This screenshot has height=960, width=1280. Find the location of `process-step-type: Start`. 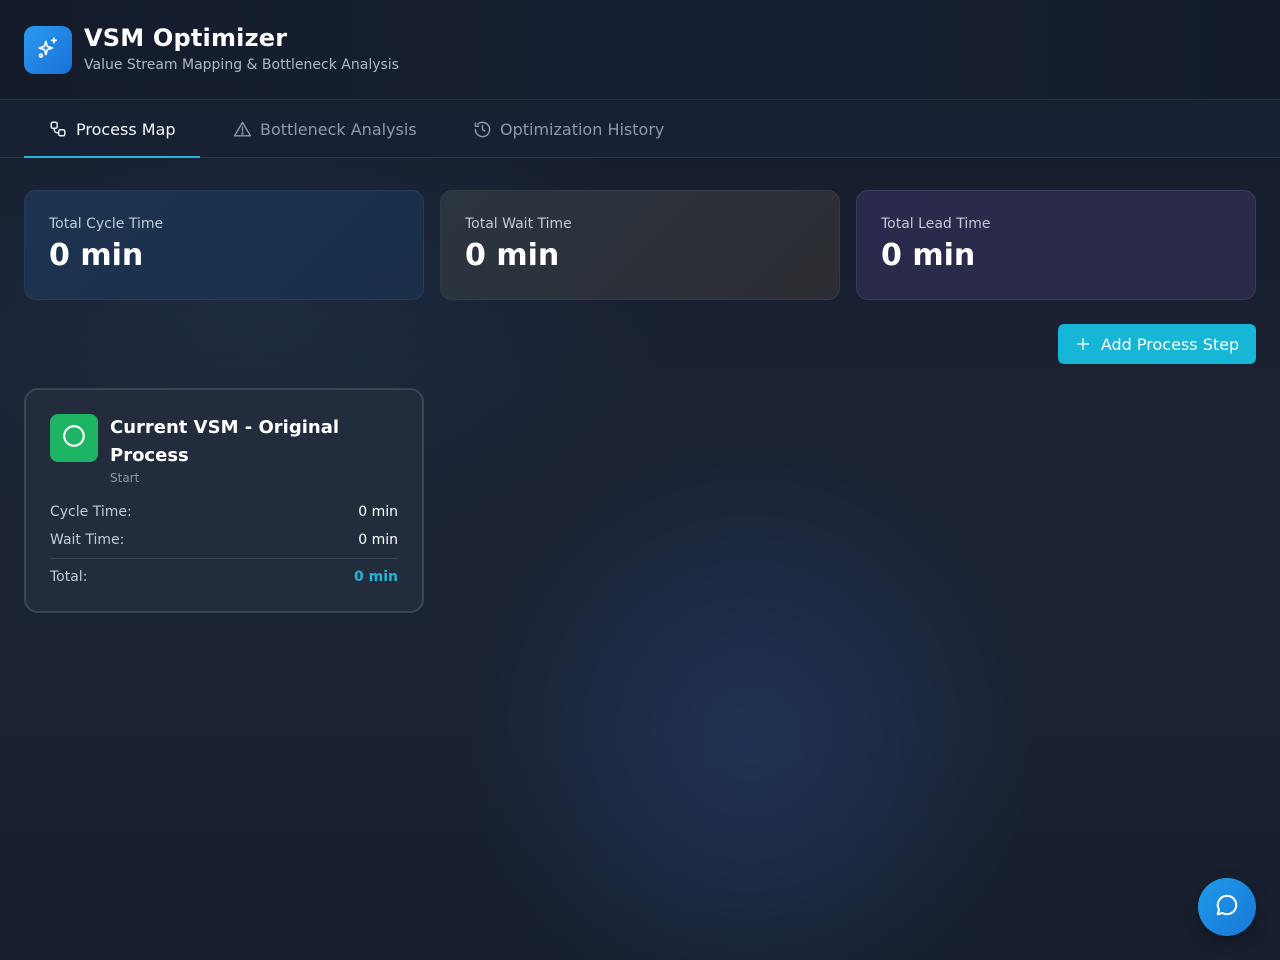

process-step-type: Start is located at coordinates (125, 478).